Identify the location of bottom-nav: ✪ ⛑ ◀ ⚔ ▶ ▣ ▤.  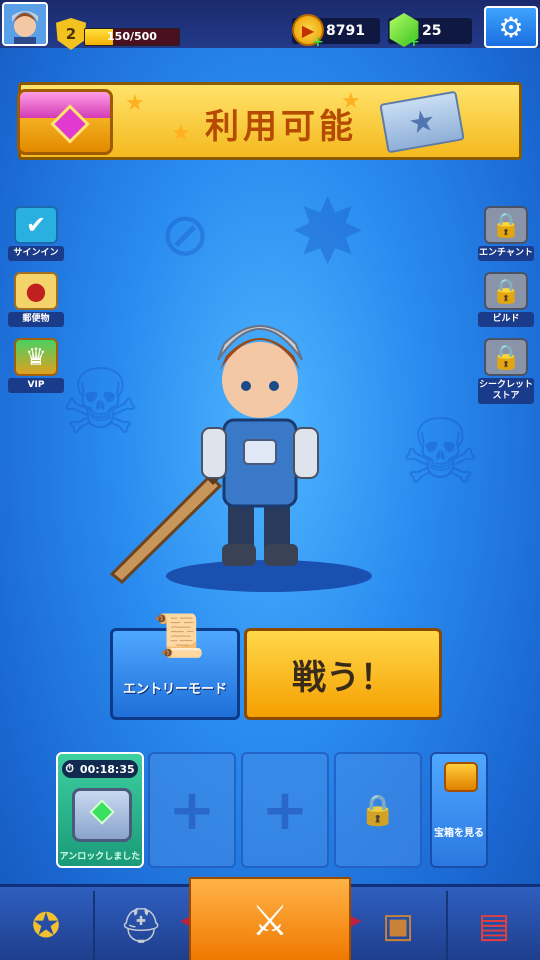
(270, 918).